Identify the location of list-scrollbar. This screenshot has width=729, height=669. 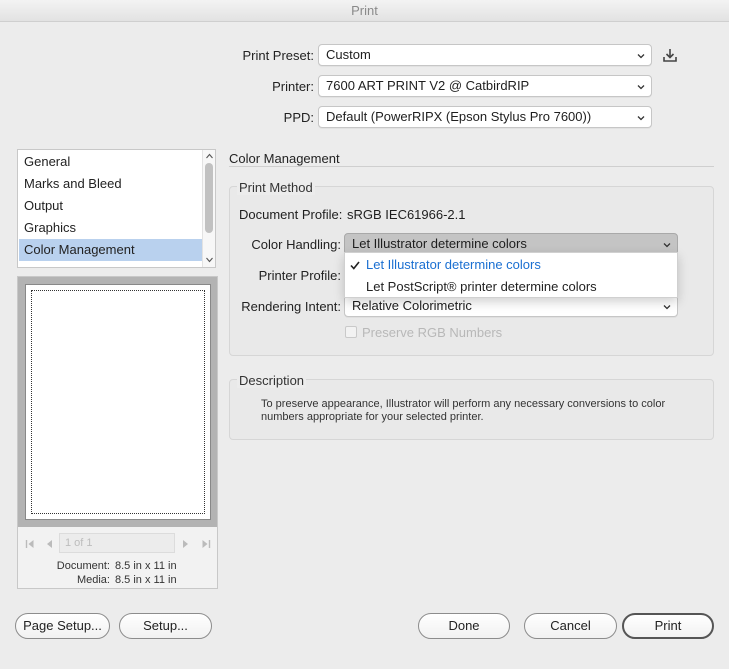
(208, 208).